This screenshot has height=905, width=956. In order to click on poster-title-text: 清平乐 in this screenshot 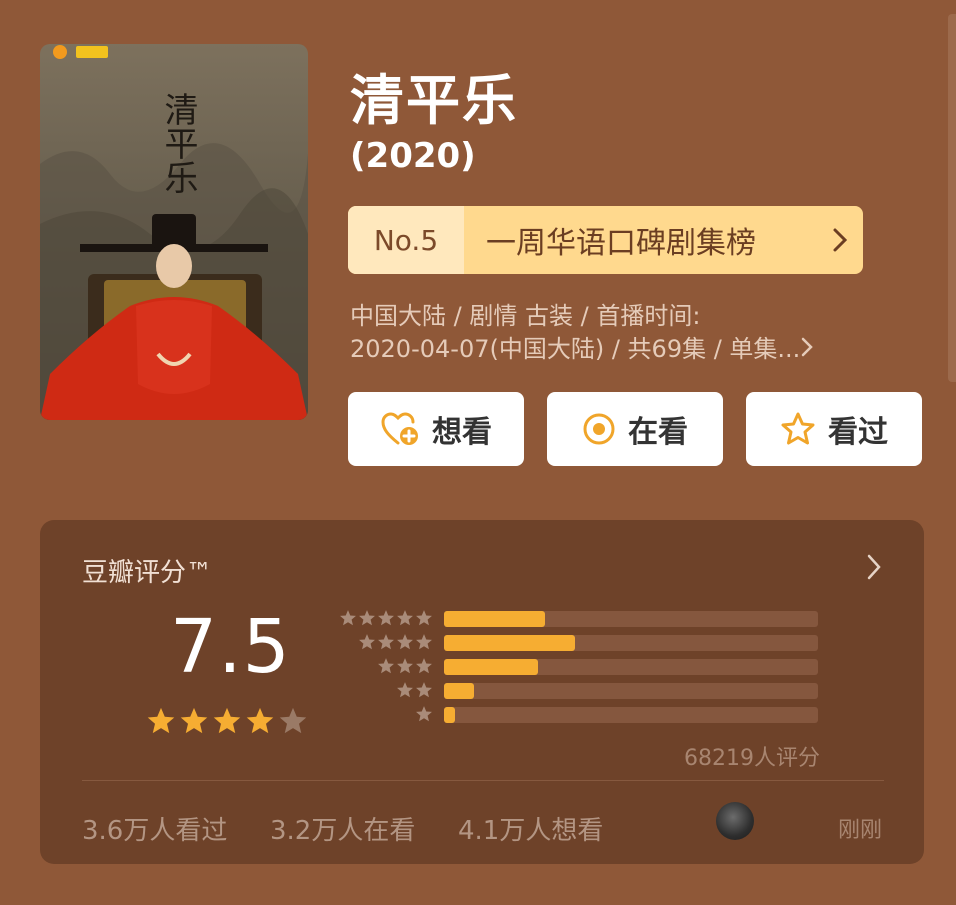, I will do `click(178, 143)`.